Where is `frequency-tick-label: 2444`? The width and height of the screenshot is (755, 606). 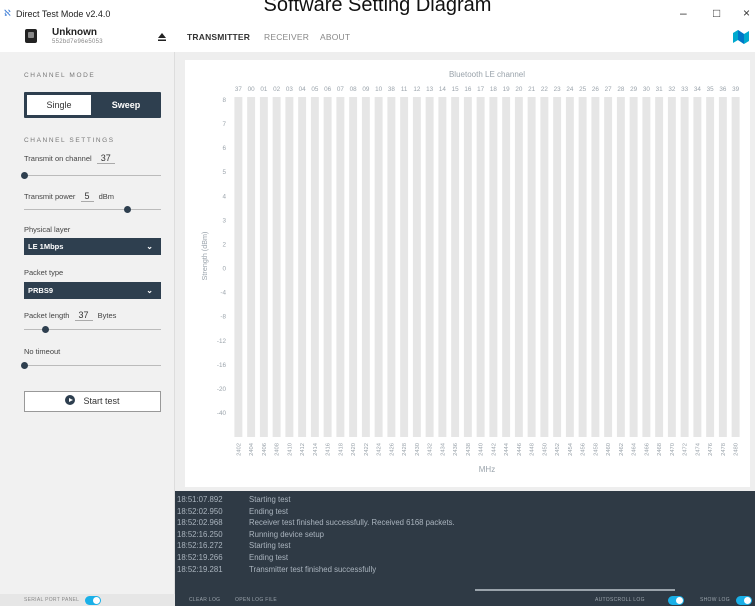
frequency-tick-label: 2444 is located at coordinates (507, 449).